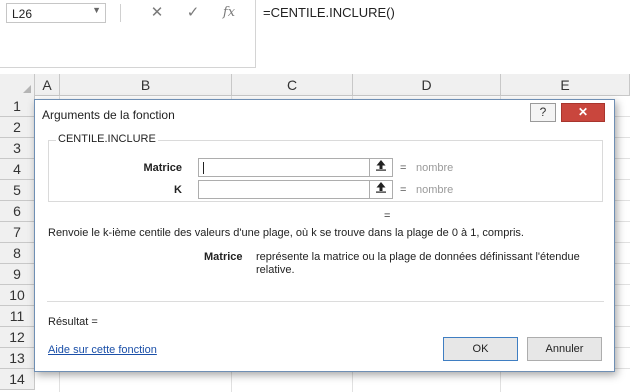  Describe the element at coordinates (223, 257) in the screenshot. I see `argument-description-name: Matrice` at that location.